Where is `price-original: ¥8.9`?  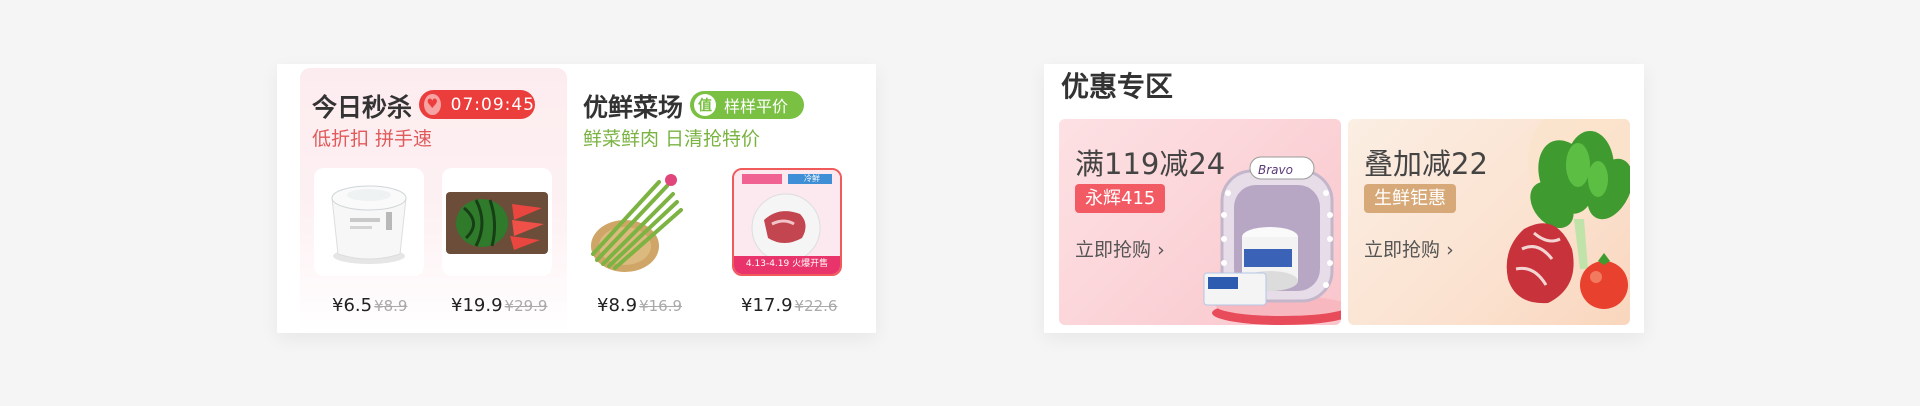
price-original: ¥8.9 is located at coordinates (391, 306).